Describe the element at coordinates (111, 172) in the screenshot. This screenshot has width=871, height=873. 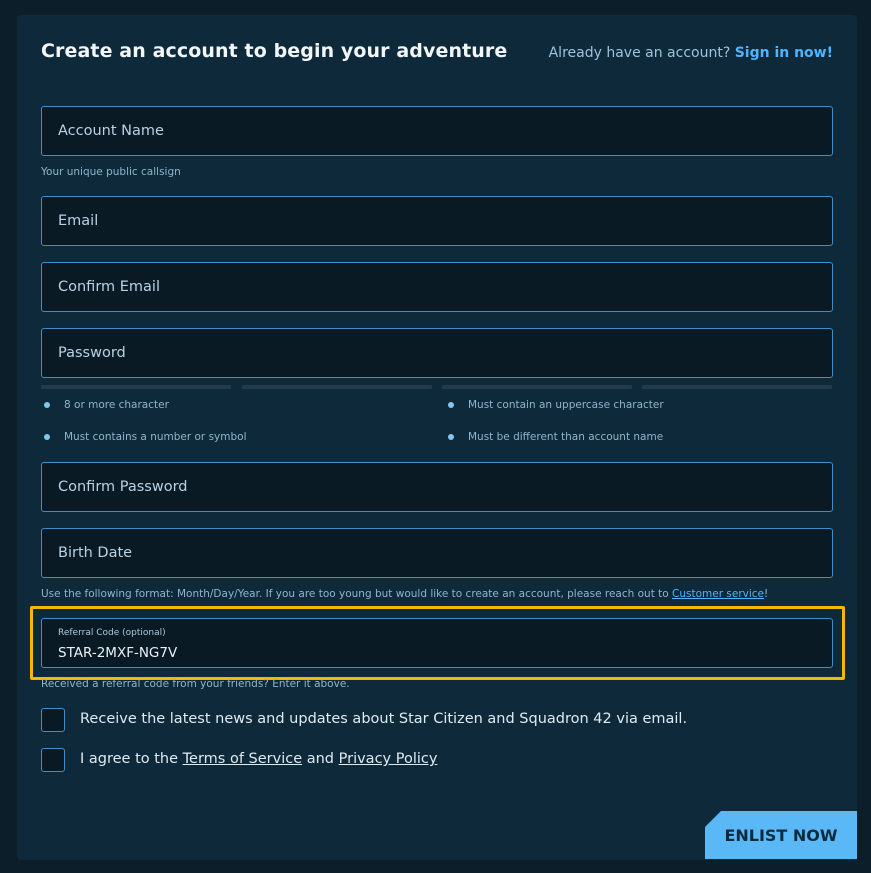
I see `account-name-hint: Your unique public callsign` at that location.